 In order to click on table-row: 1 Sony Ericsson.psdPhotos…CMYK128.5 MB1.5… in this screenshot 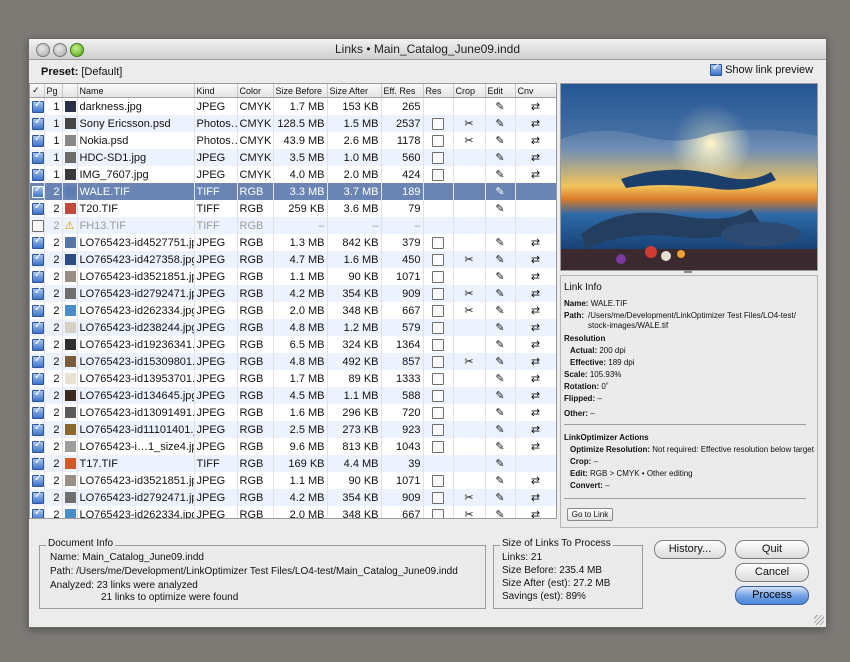, I will do `click(293, 123)`.